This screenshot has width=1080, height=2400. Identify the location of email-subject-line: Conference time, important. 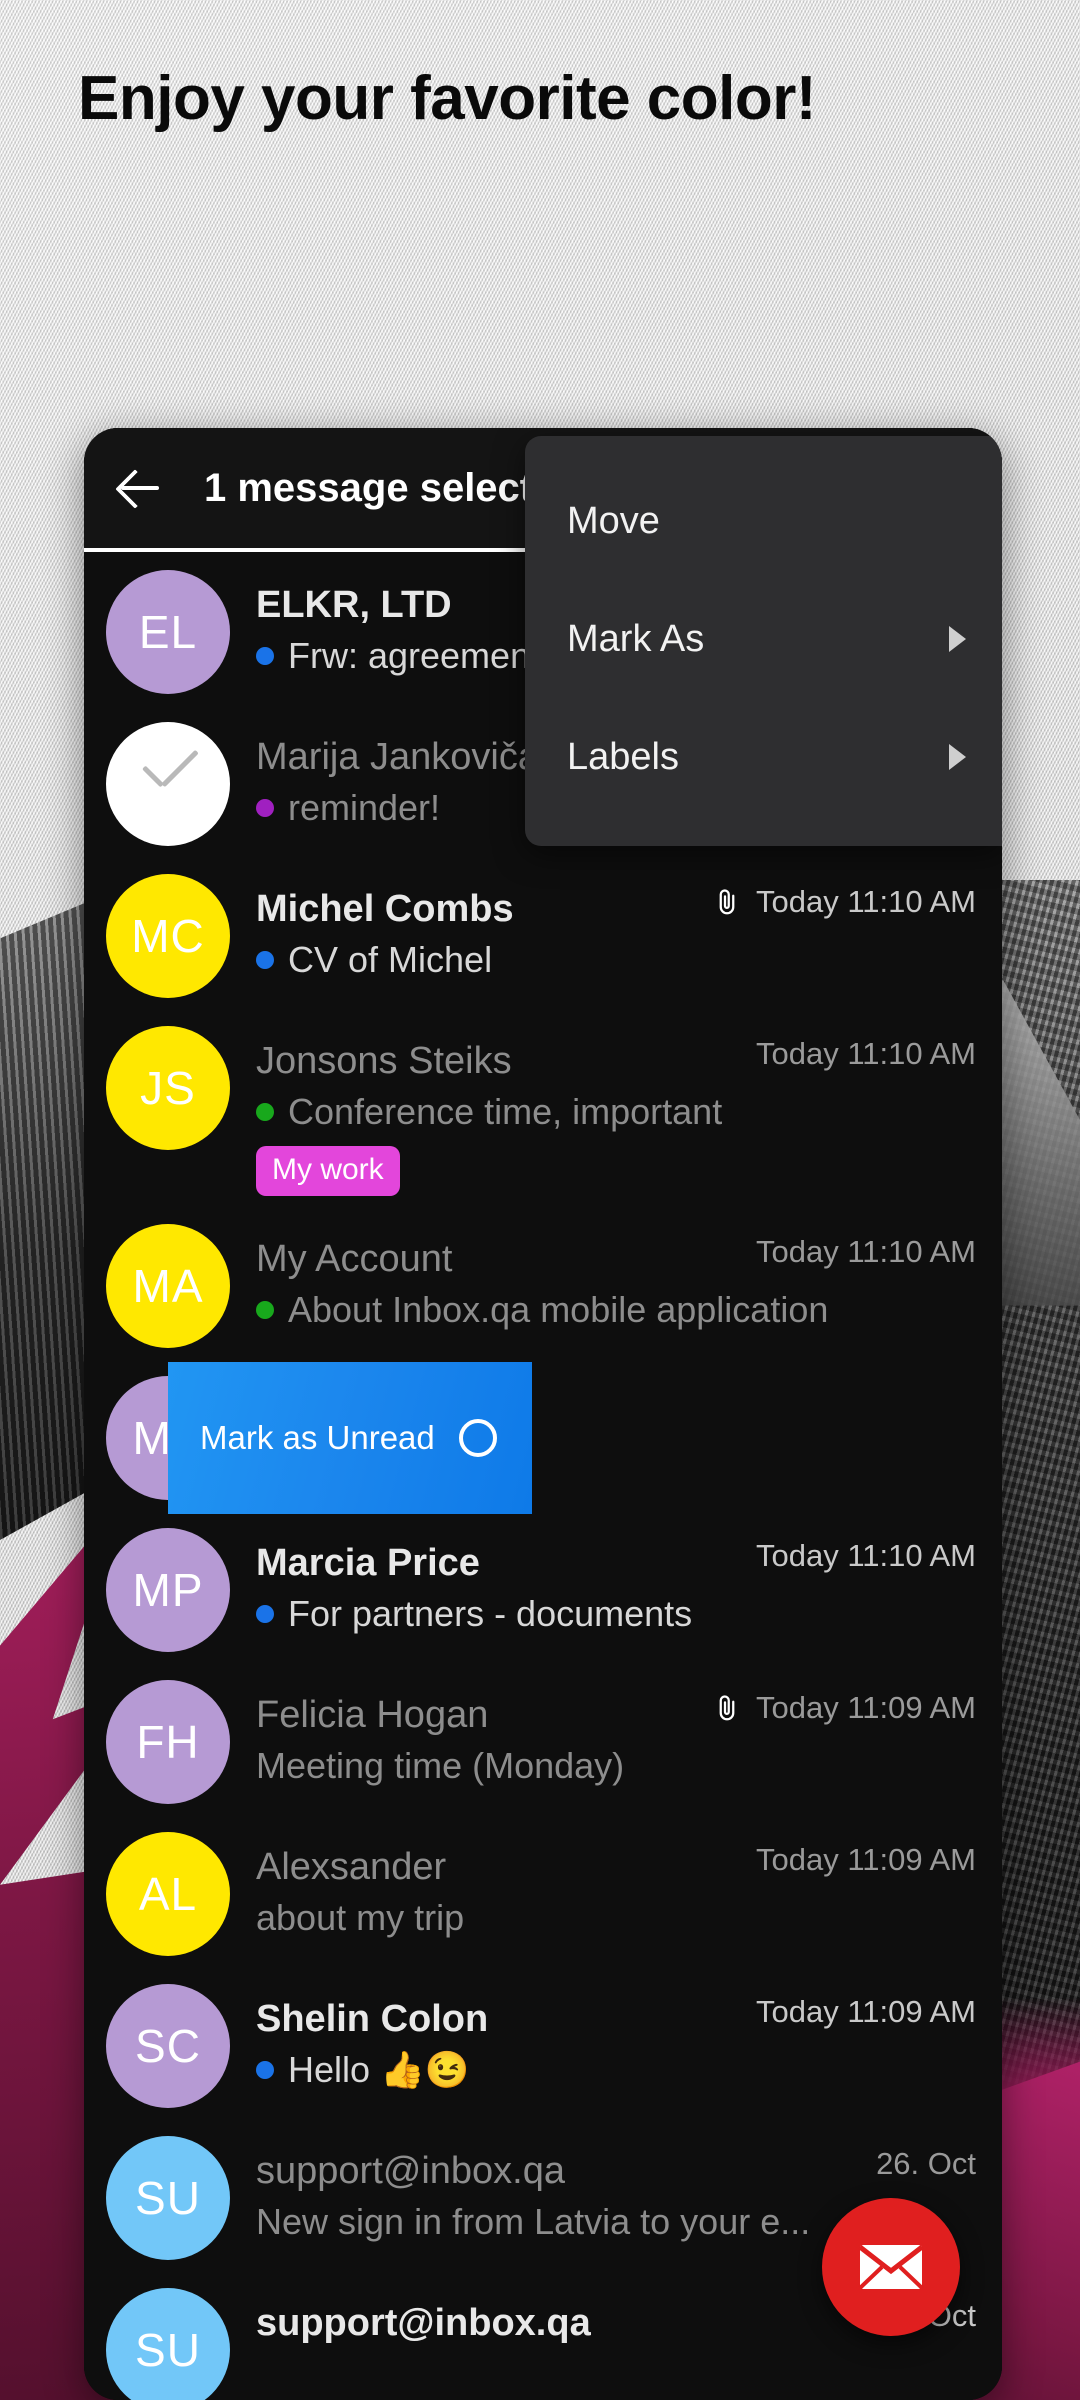
(619, 1111).